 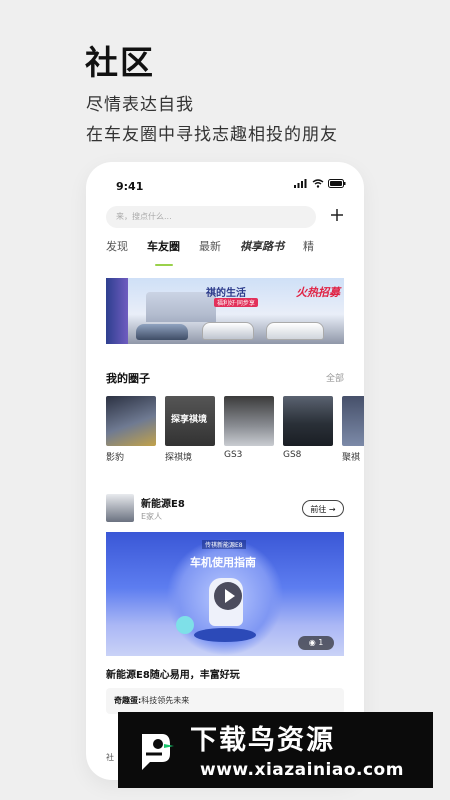 I want to click on watermark-url: www.xiazainiao.com, so click(x=302, y=770).